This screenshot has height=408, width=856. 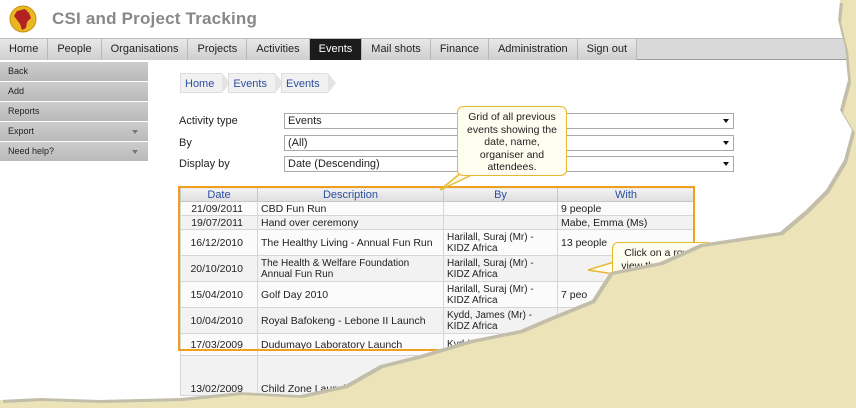 I want to click on cell-description: Royal Bafokeng - Lebone II Launch, so click(x=350, y=320).